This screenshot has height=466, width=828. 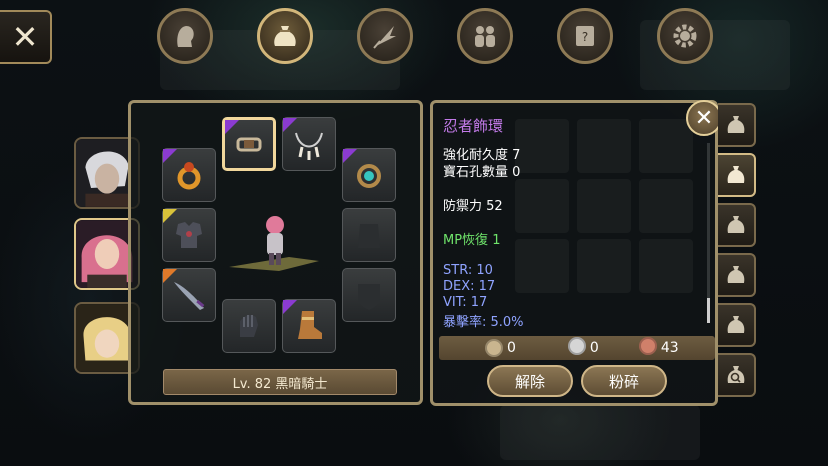 I want to click on search-bag-icon, so click(x=736, y=374).